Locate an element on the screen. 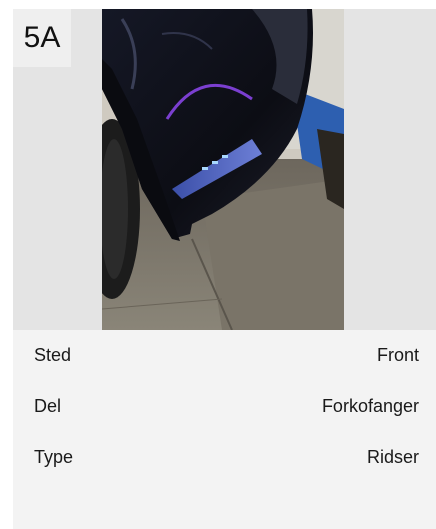  detail-row-type: Type Ridser is located at coordinates (226, 457).